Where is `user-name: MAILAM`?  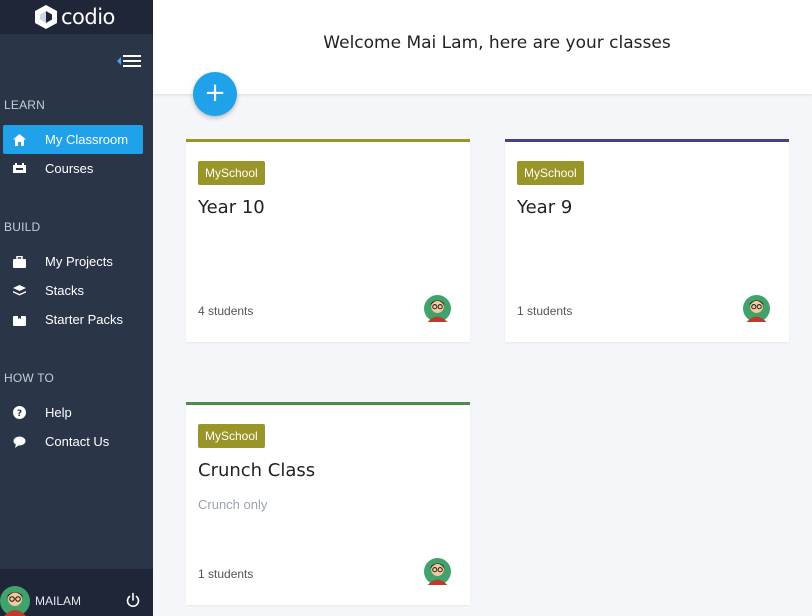 user-name: MAILAM is located at coordinates (58, 601).